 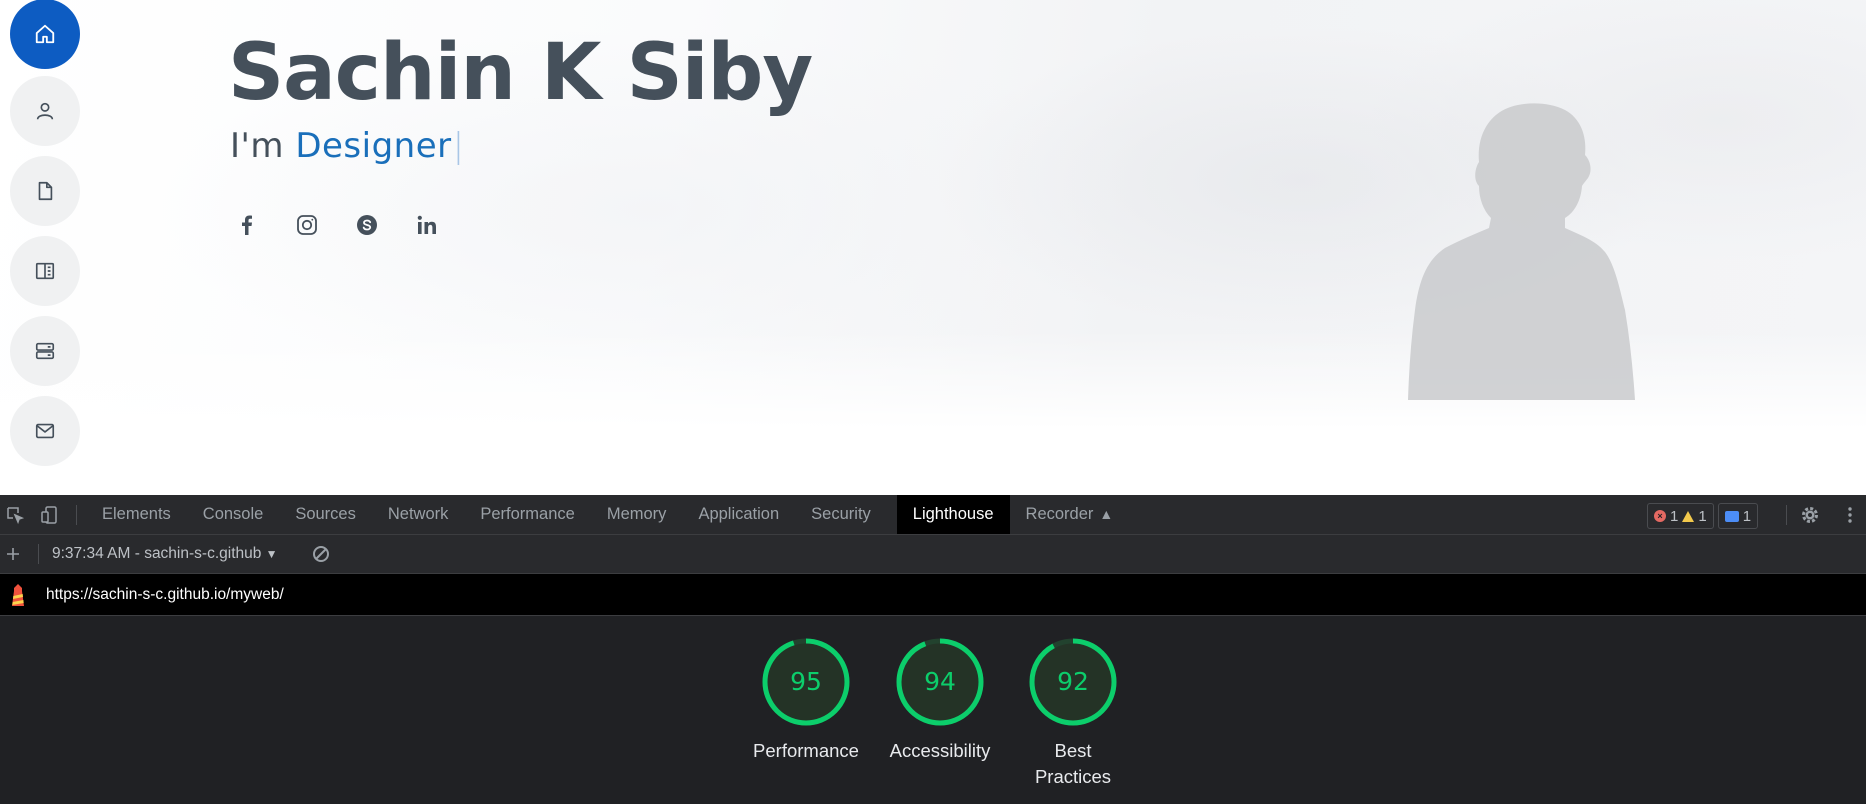 I want to click on report-selector-label: 9:37:34 AM - sachin-s-c.github, so click(x=157, y=553).